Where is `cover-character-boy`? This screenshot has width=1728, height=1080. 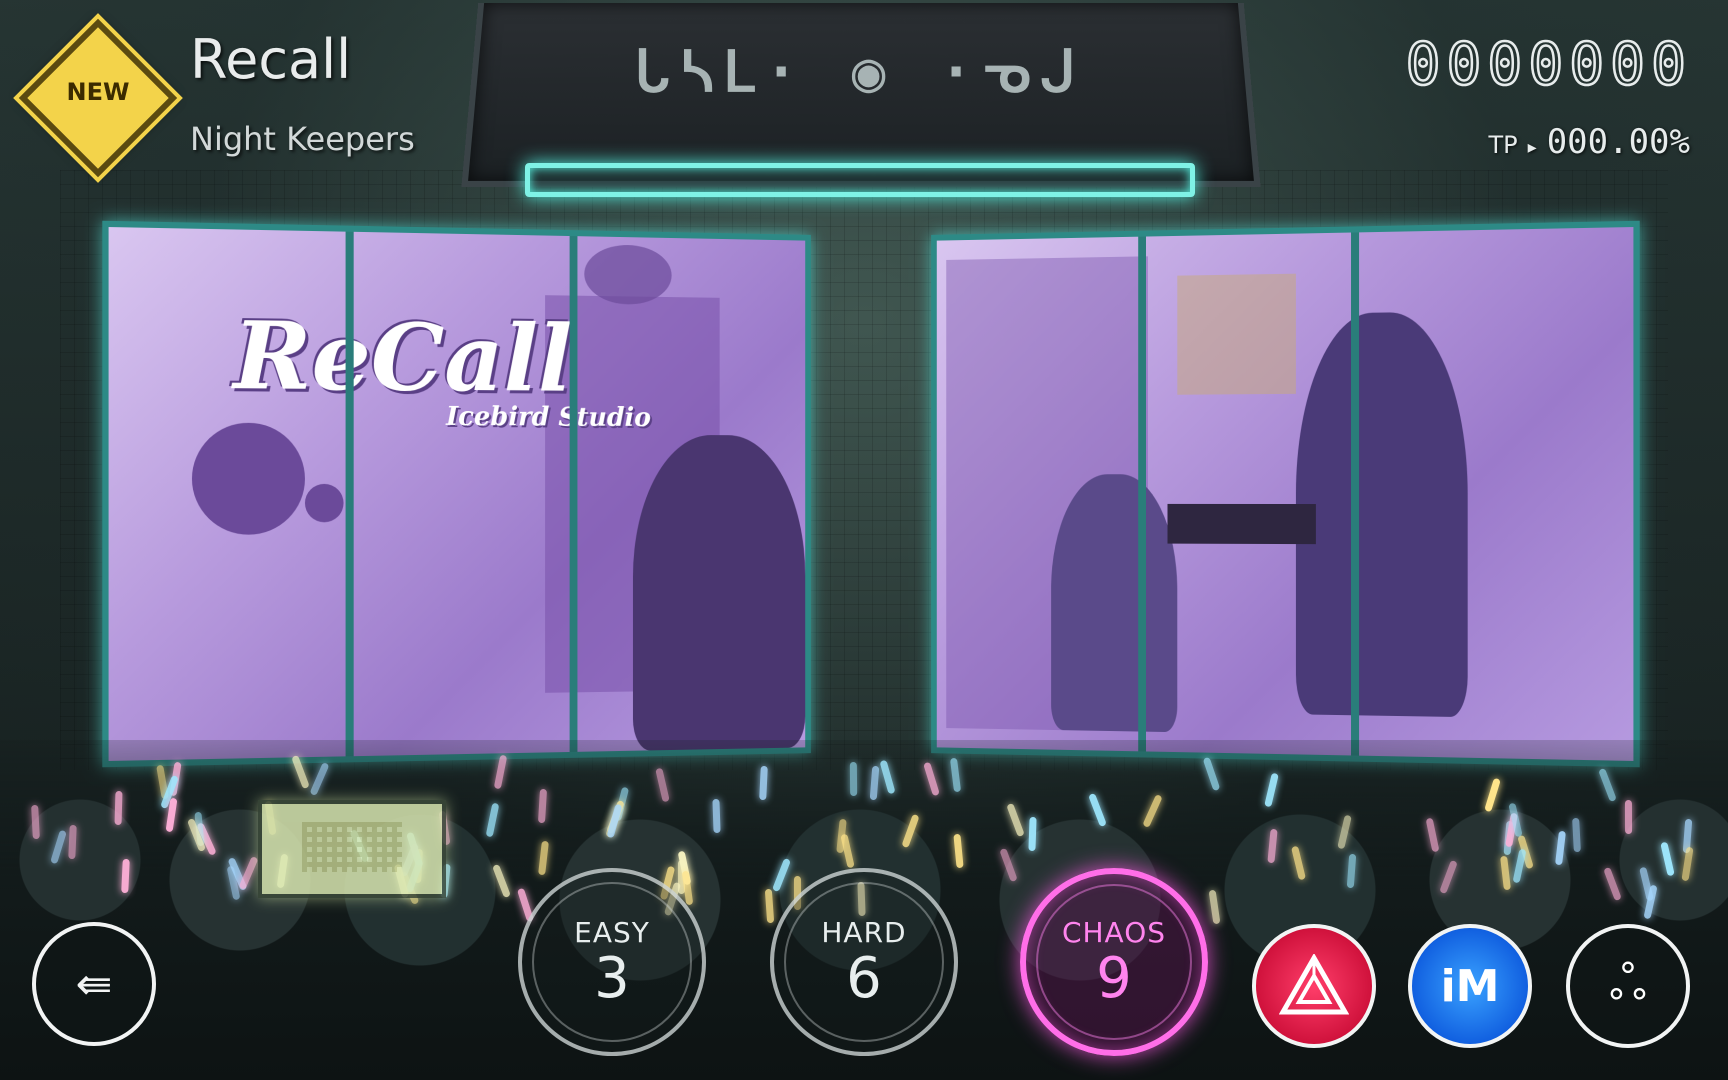
cover-character-boy is located at coordinates (1114, 603).